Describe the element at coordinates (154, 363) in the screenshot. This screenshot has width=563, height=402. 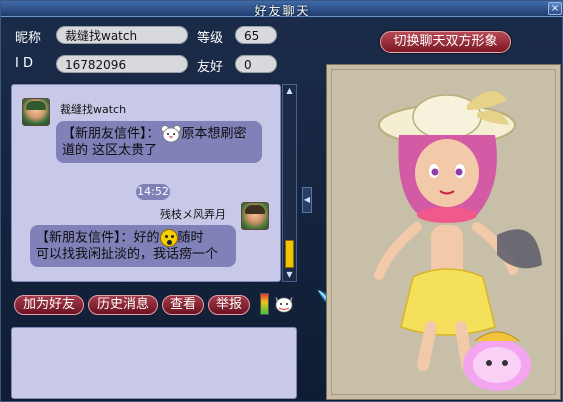
I see `message-input` at that location.